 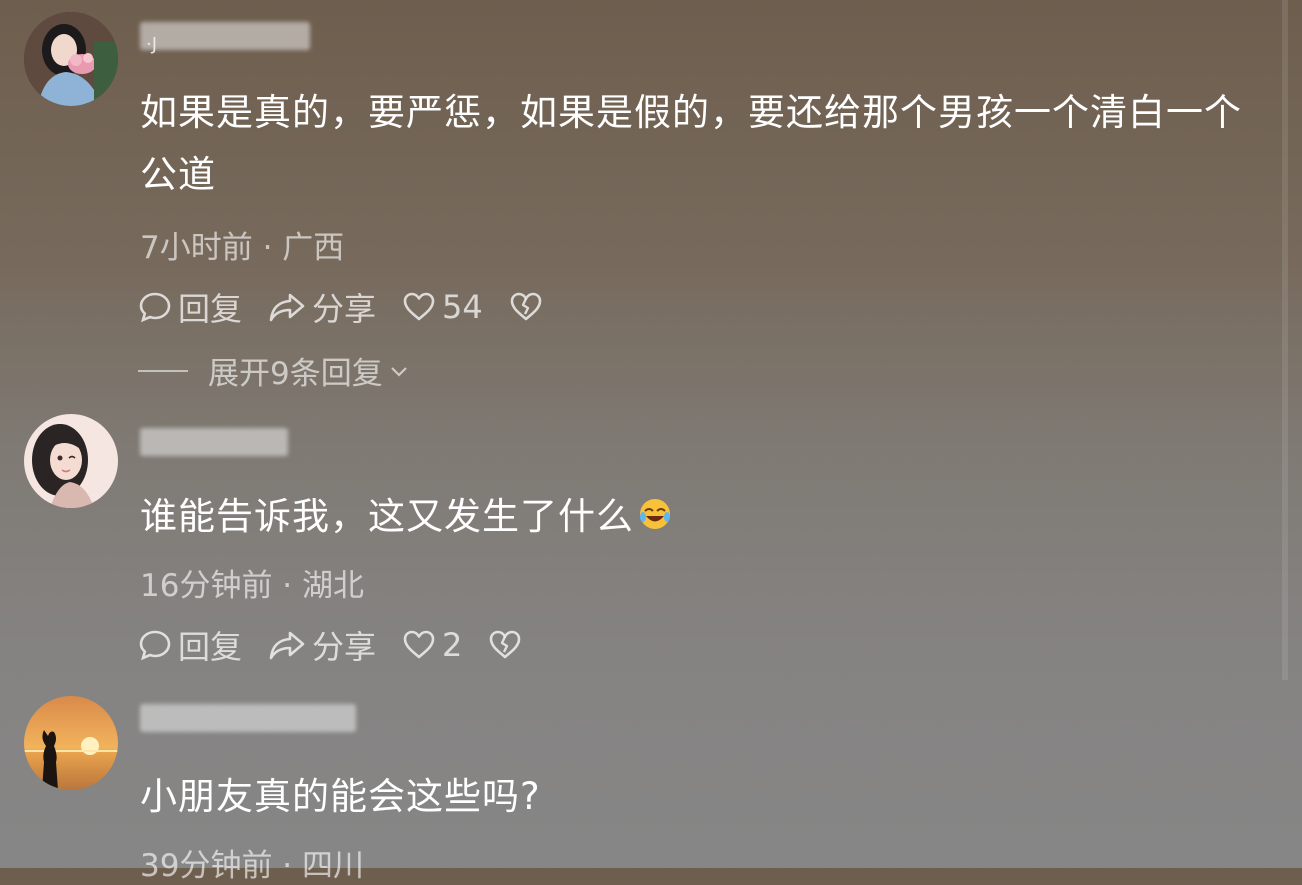 I want to click on comment-actions: 回复 分享 54, so click(x=356, y=307).